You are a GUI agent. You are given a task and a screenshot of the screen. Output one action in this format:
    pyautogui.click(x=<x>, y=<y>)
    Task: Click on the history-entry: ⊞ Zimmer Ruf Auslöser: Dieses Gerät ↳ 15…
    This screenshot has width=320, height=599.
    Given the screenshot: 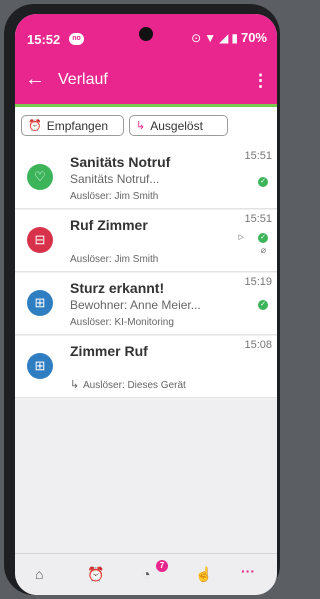 What is the action you would take?
    pyautogui.click(x=146, y=367)
    